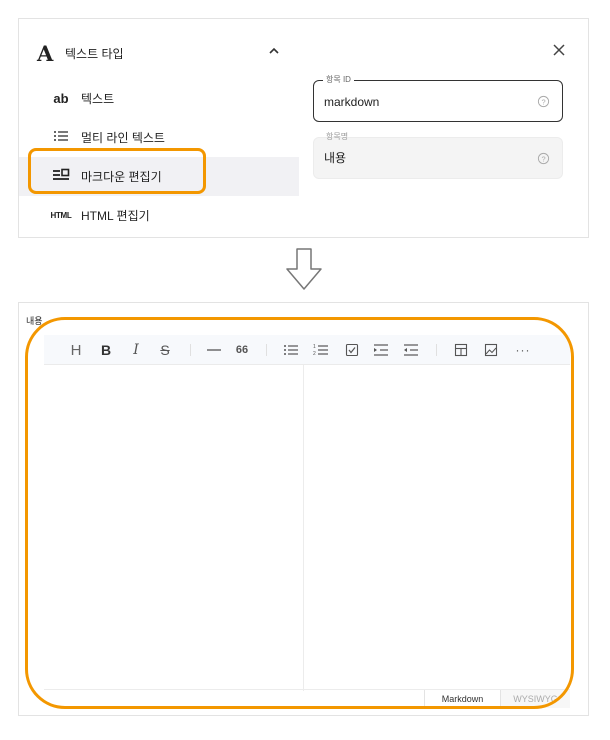  Describe the element at coordinates (307, 350) in the screenshot. I see `editor-toolbar: H B I S 66 1 2 ···` at that location.